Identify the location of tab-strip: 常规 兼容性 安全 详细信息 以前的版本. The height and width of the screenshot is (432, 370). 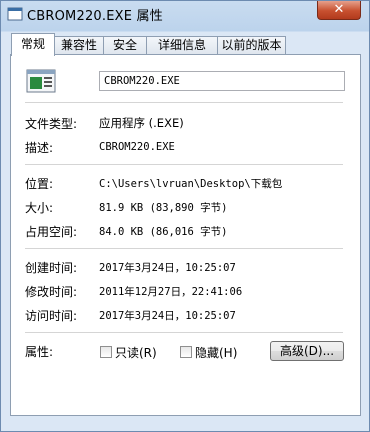
(186, 44).